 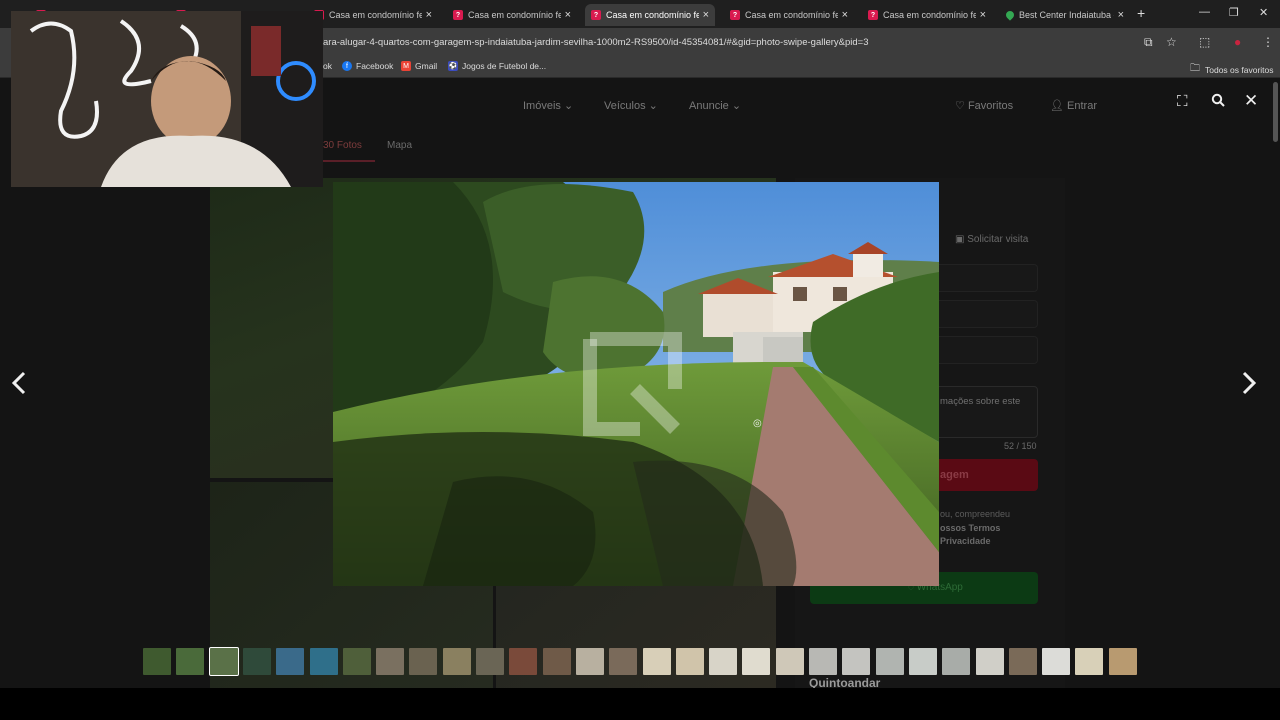 I want to click on message-text: mações sobre este, so click(x=980, y=401).